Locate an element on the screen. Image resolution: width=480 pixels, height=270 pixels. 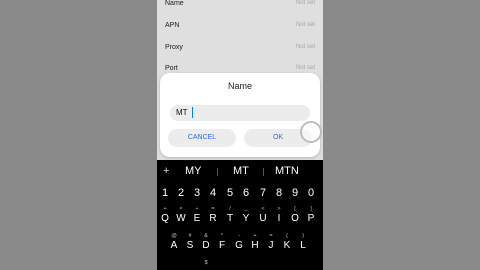
letter-row-qwerty: + Q × W ÷ E = R / T _ Y < U > I [O ] P is located at coordinates (240, 216).